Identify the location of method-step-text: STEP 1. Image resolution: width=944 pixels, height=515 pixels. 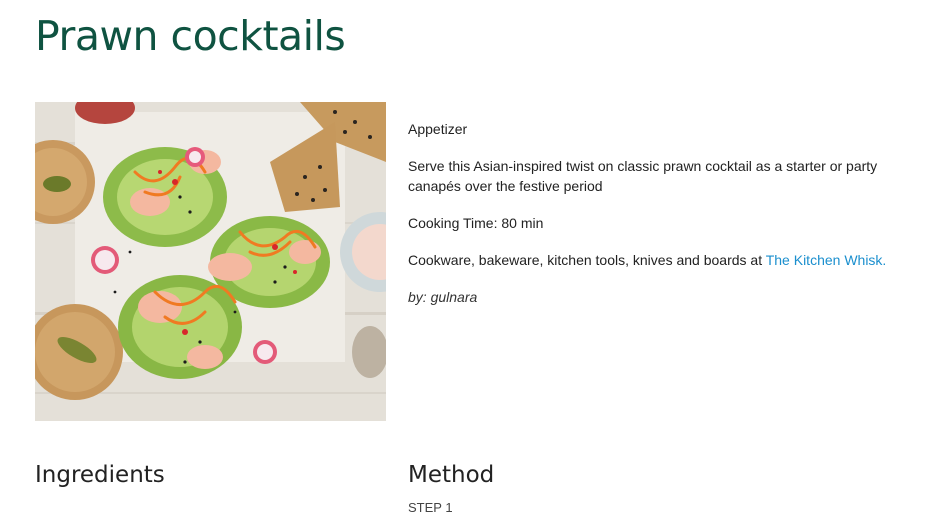
(430, 507).